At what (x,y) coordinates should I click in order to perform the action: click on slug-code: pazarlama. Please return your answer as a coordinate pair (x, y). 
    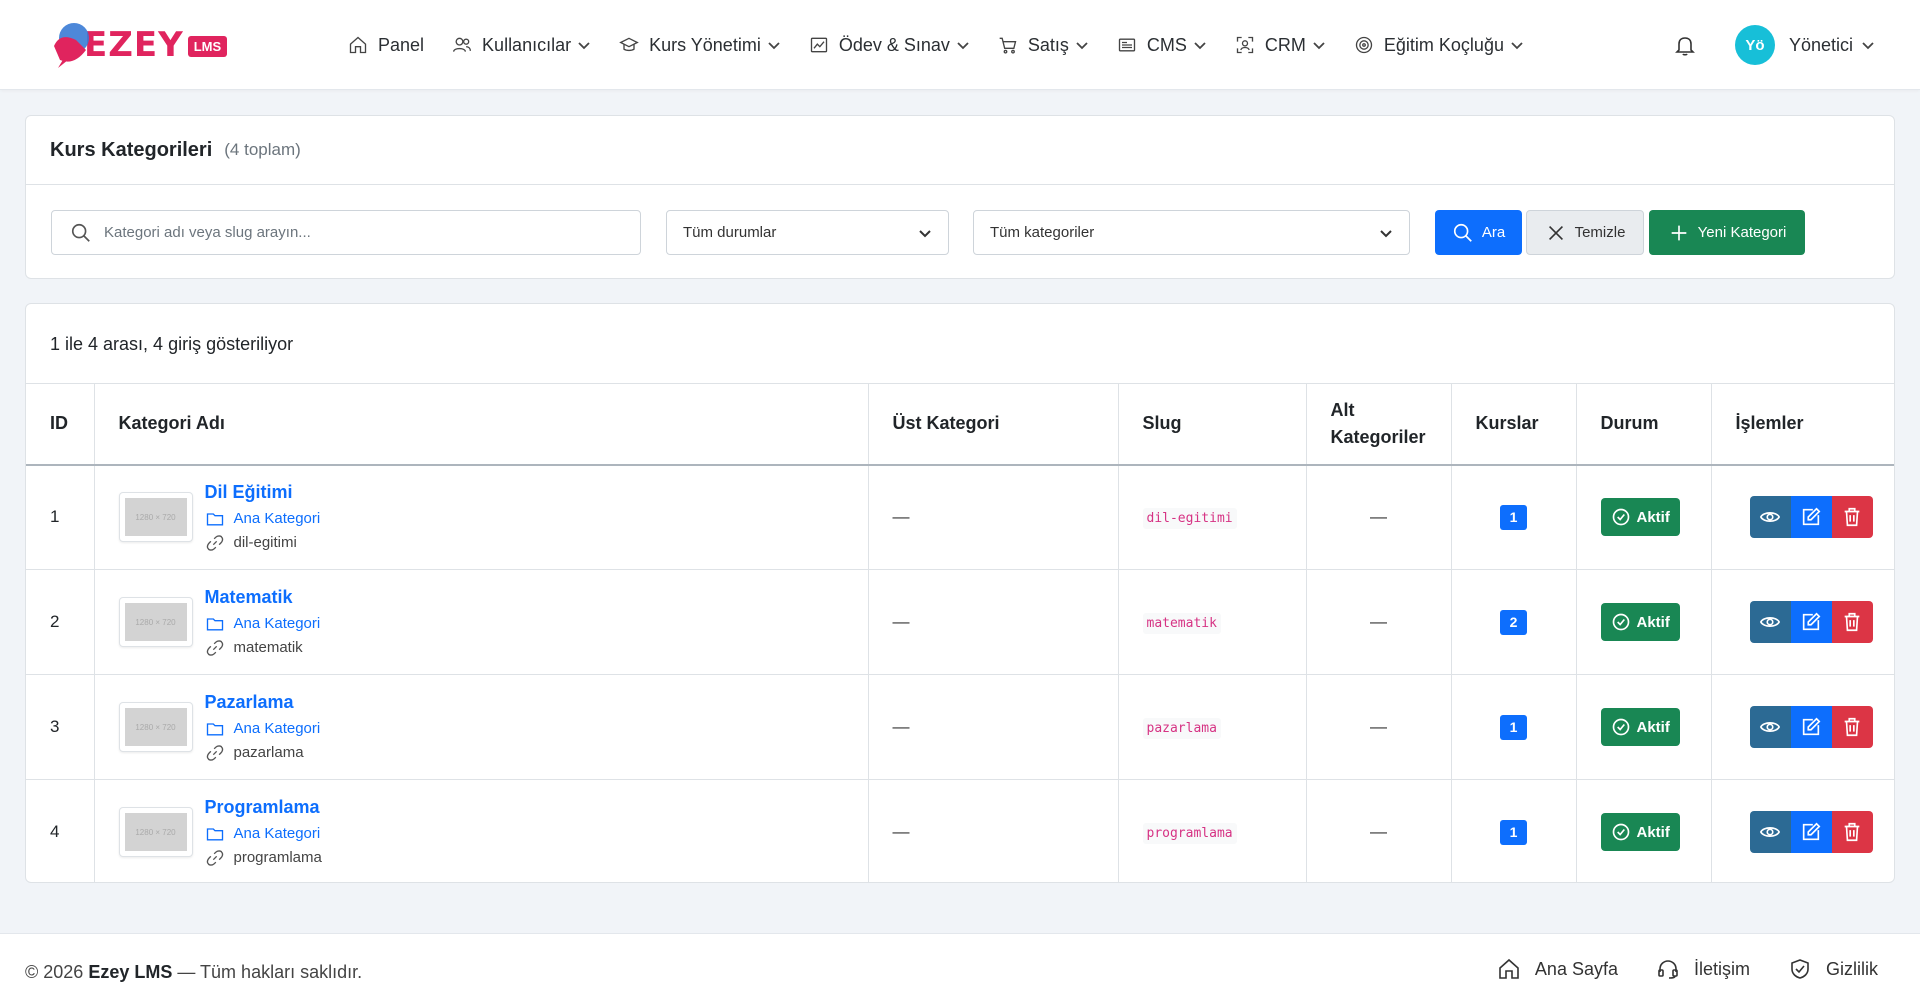
    Looking at the image, I should click on (1181, 728).